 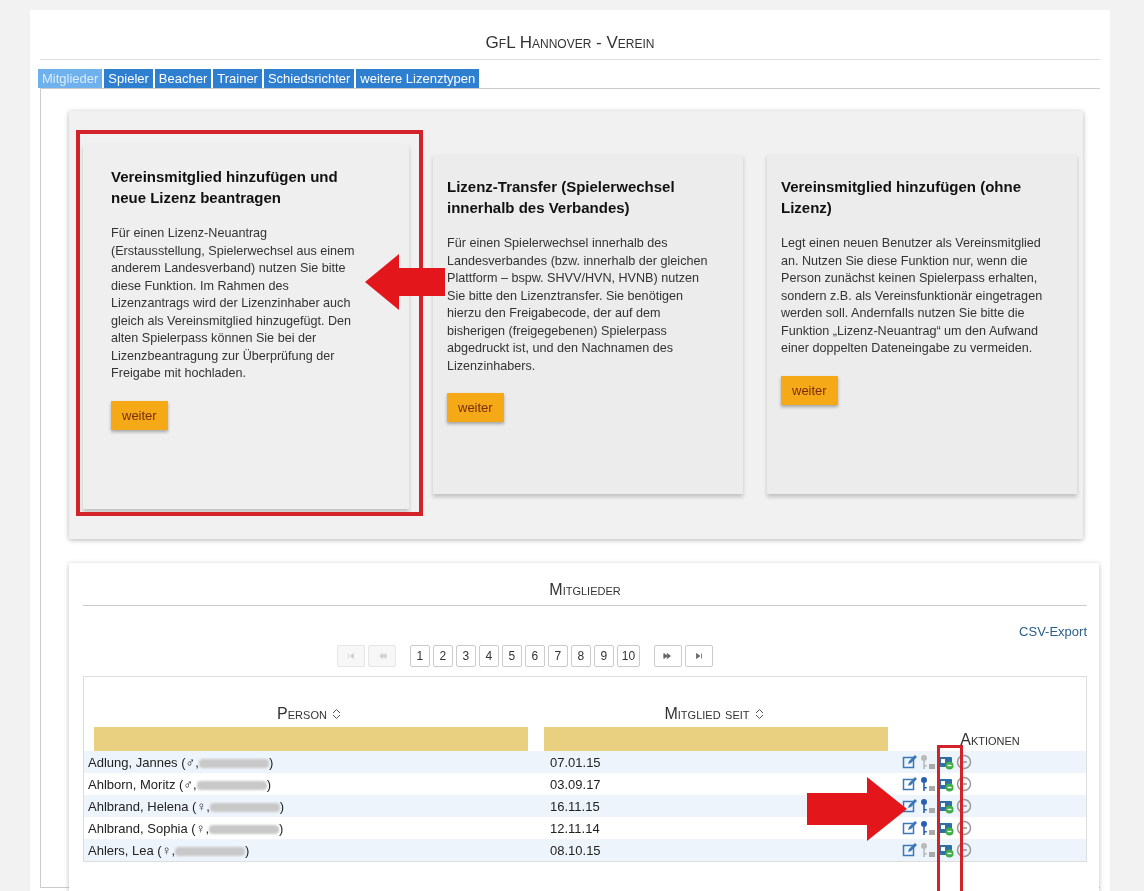 I want to click on column-header: Mitglied seit, so click(x=714, y=714).